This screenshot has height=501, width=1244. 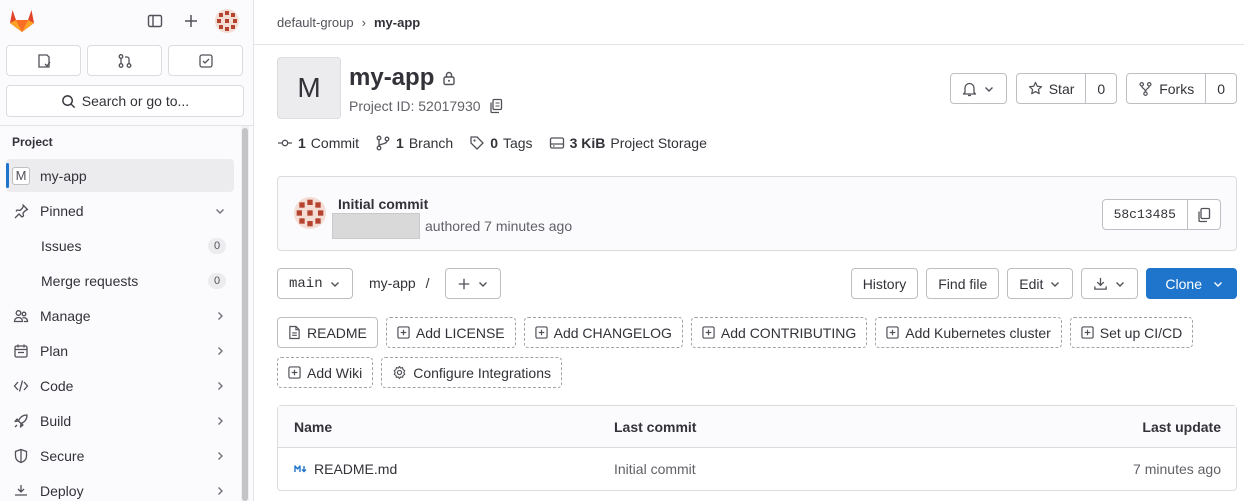 I want to click on issues-counter-button, so click(x=43, y=60).